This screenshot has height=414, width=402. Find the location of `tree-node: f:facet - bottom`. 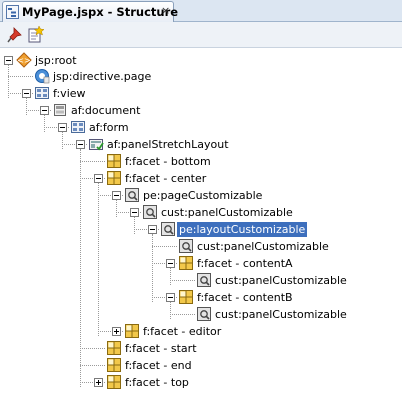

tree-node: f:facet - bottom is located at coordinates (201, 161).